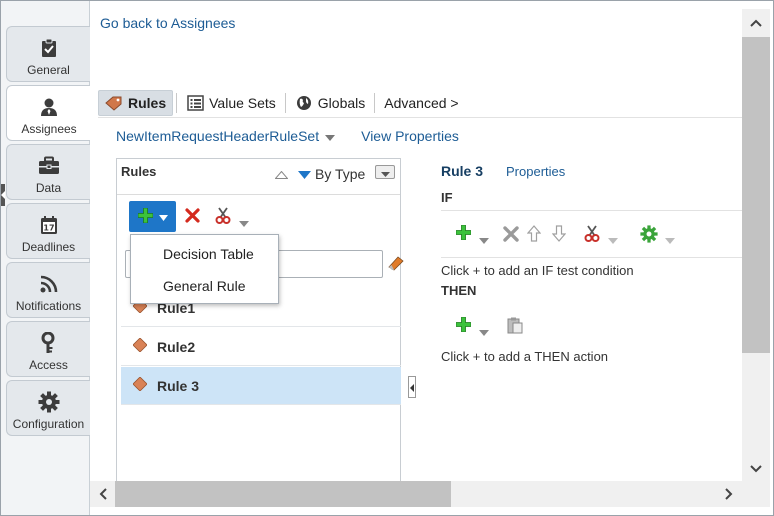 Image resolution: width=774 pixels, height=516 pixels. I want to click on then-section-label: THEN, so click(459, 290).